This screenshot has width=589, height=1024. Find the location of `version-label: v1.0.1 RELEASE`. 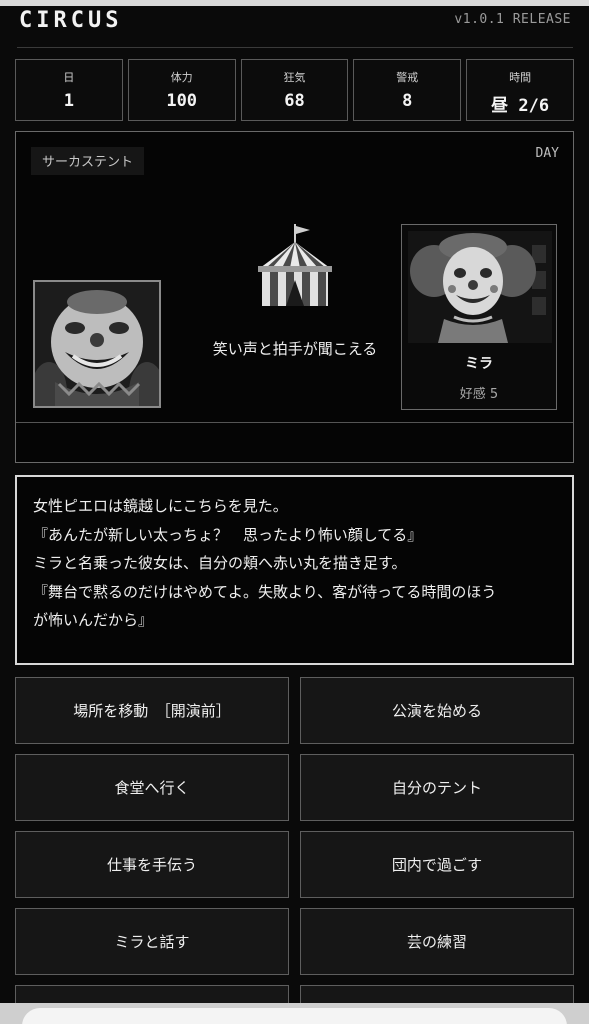

version-label: v1.0.1 RELEASE is located at coordinates (512, 19).